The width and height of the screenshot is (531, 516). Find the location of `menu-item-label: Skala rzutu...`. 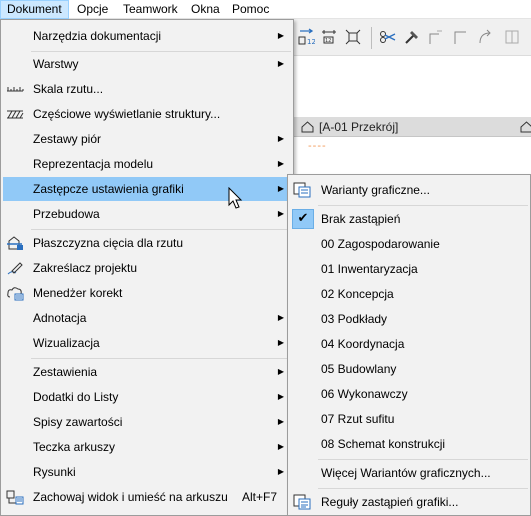

menu-item-label: Skala rzutu... is located at coordinates (68, 89).